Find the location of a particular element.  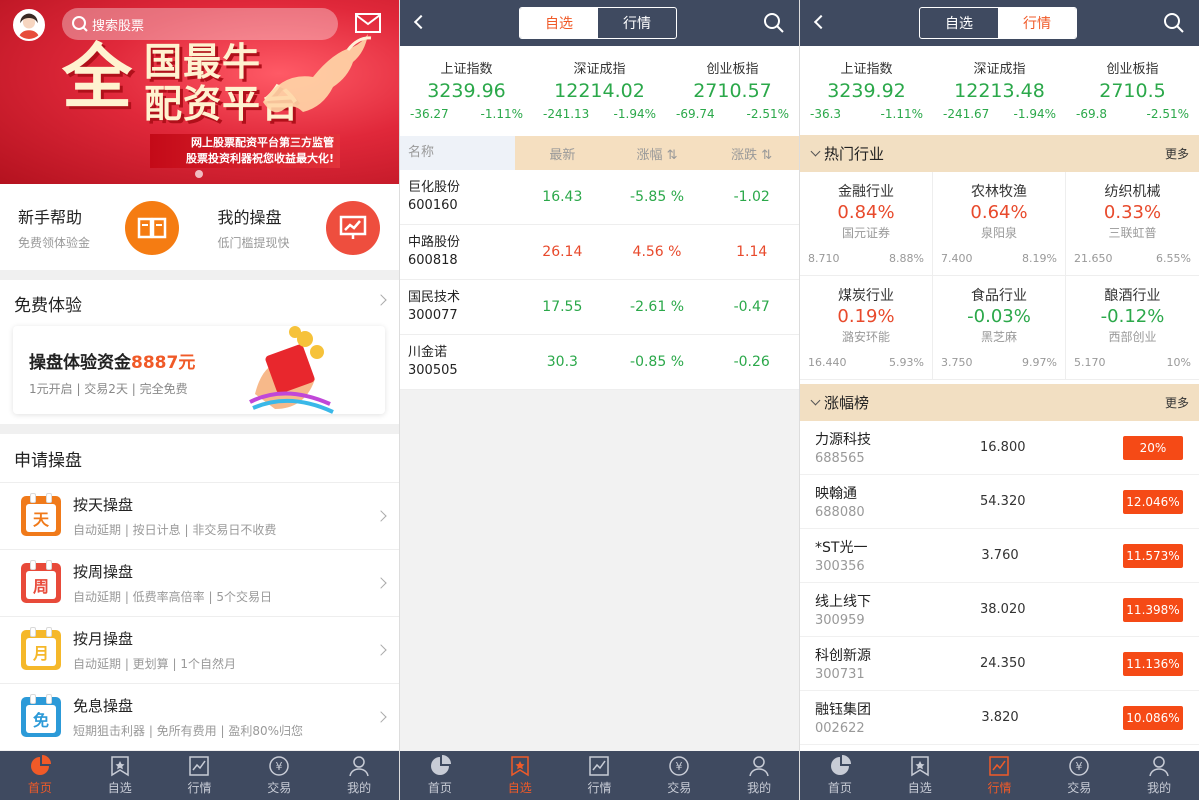

index-cyb: 创业板指 2710.5 -69.8 -2.51% is located at coordinates (1132, 90).